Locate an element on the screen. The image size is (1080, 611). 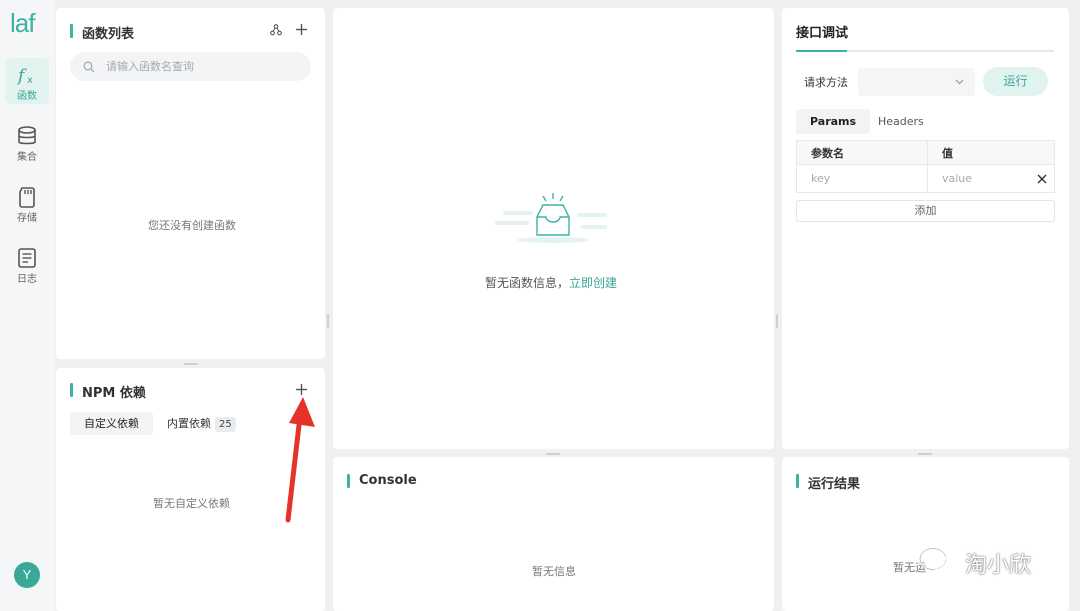
annotation-arrow is located at coordinates (300, 460).